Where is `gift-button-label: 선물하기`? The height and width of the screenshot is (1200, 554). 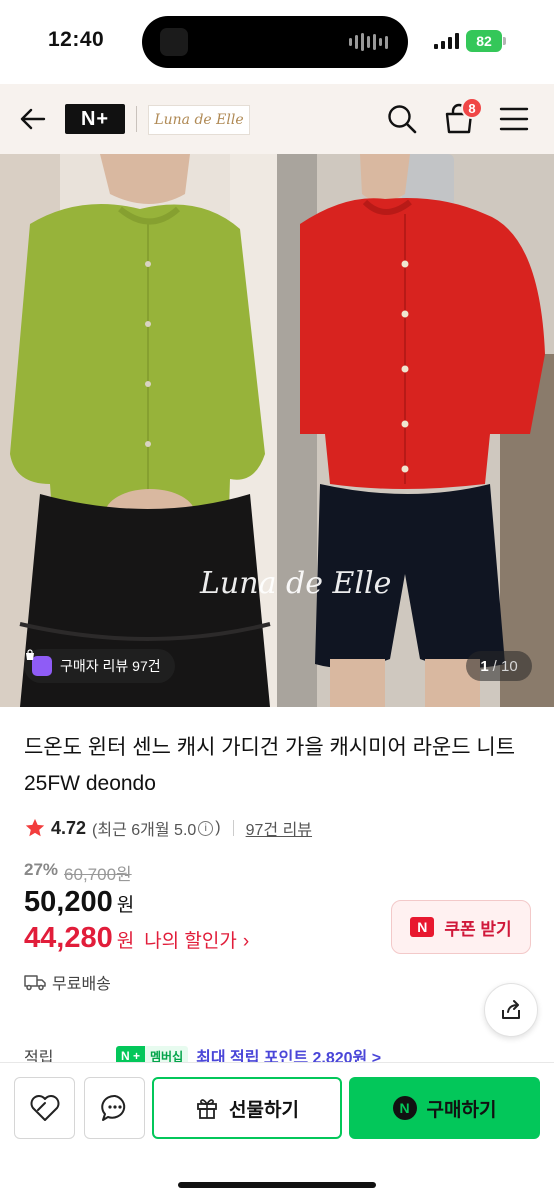 gift-button-label: 선물하기 is located at coordinates (264, 1110).